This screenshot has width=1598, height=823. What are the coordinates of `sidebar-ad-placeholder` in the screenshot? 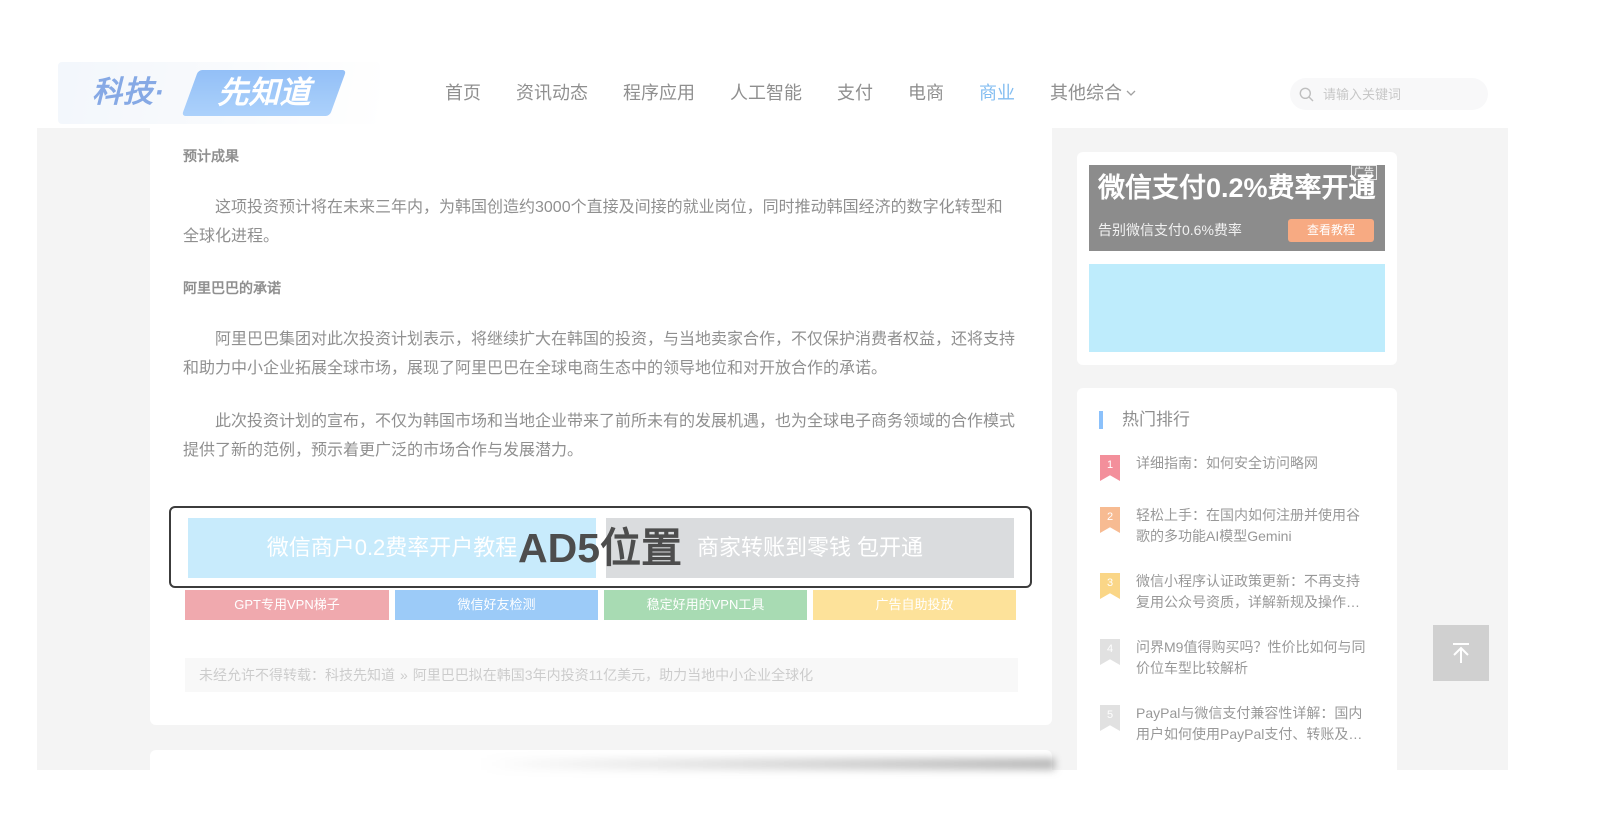 It's located at (1237, 308).